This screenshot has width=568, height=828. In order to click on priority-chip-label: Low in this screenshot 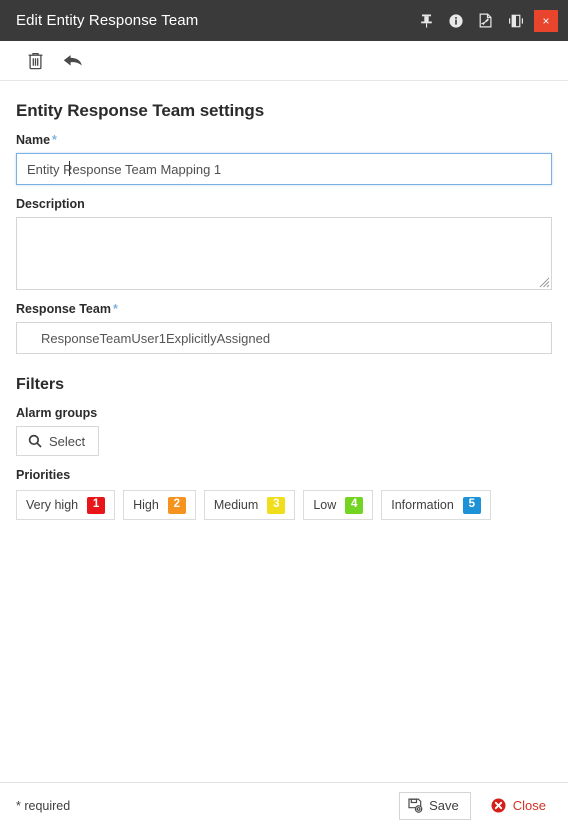, I will do `click(325, 505)`.